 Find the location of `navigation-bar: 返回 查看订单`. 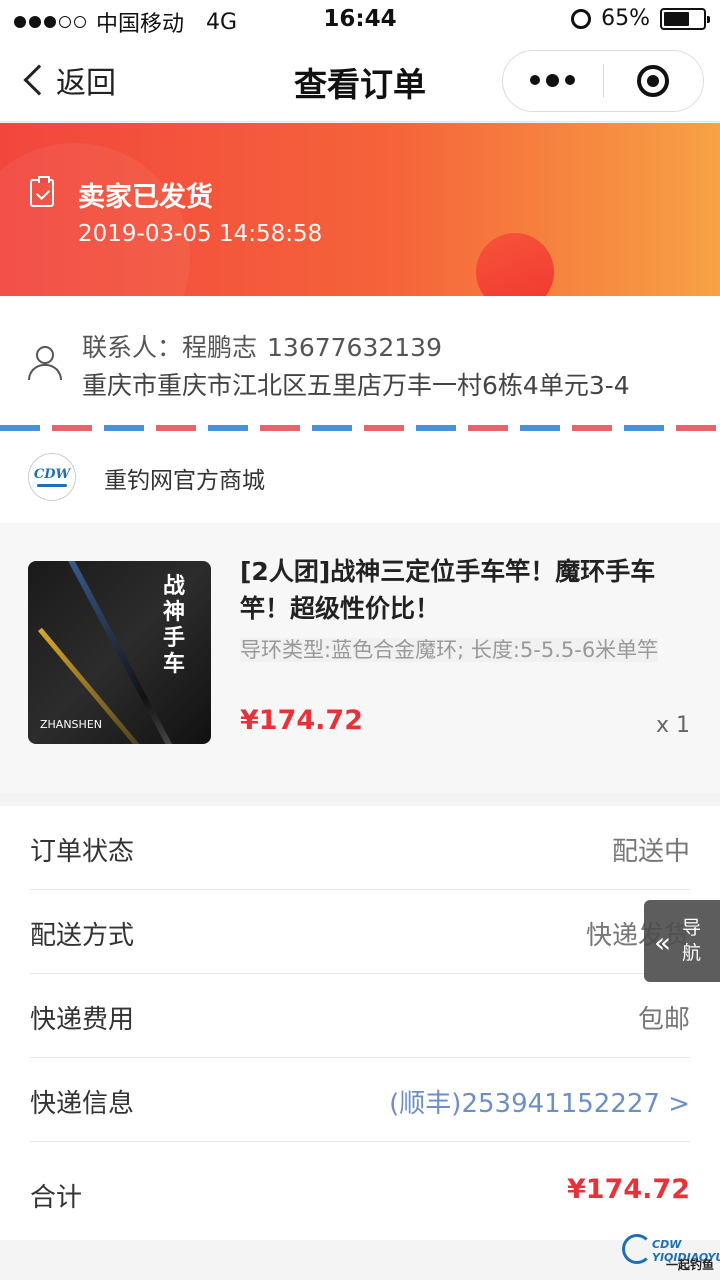

navigation-bar: 返回 查看订单 is located at coordinates (360, 81).